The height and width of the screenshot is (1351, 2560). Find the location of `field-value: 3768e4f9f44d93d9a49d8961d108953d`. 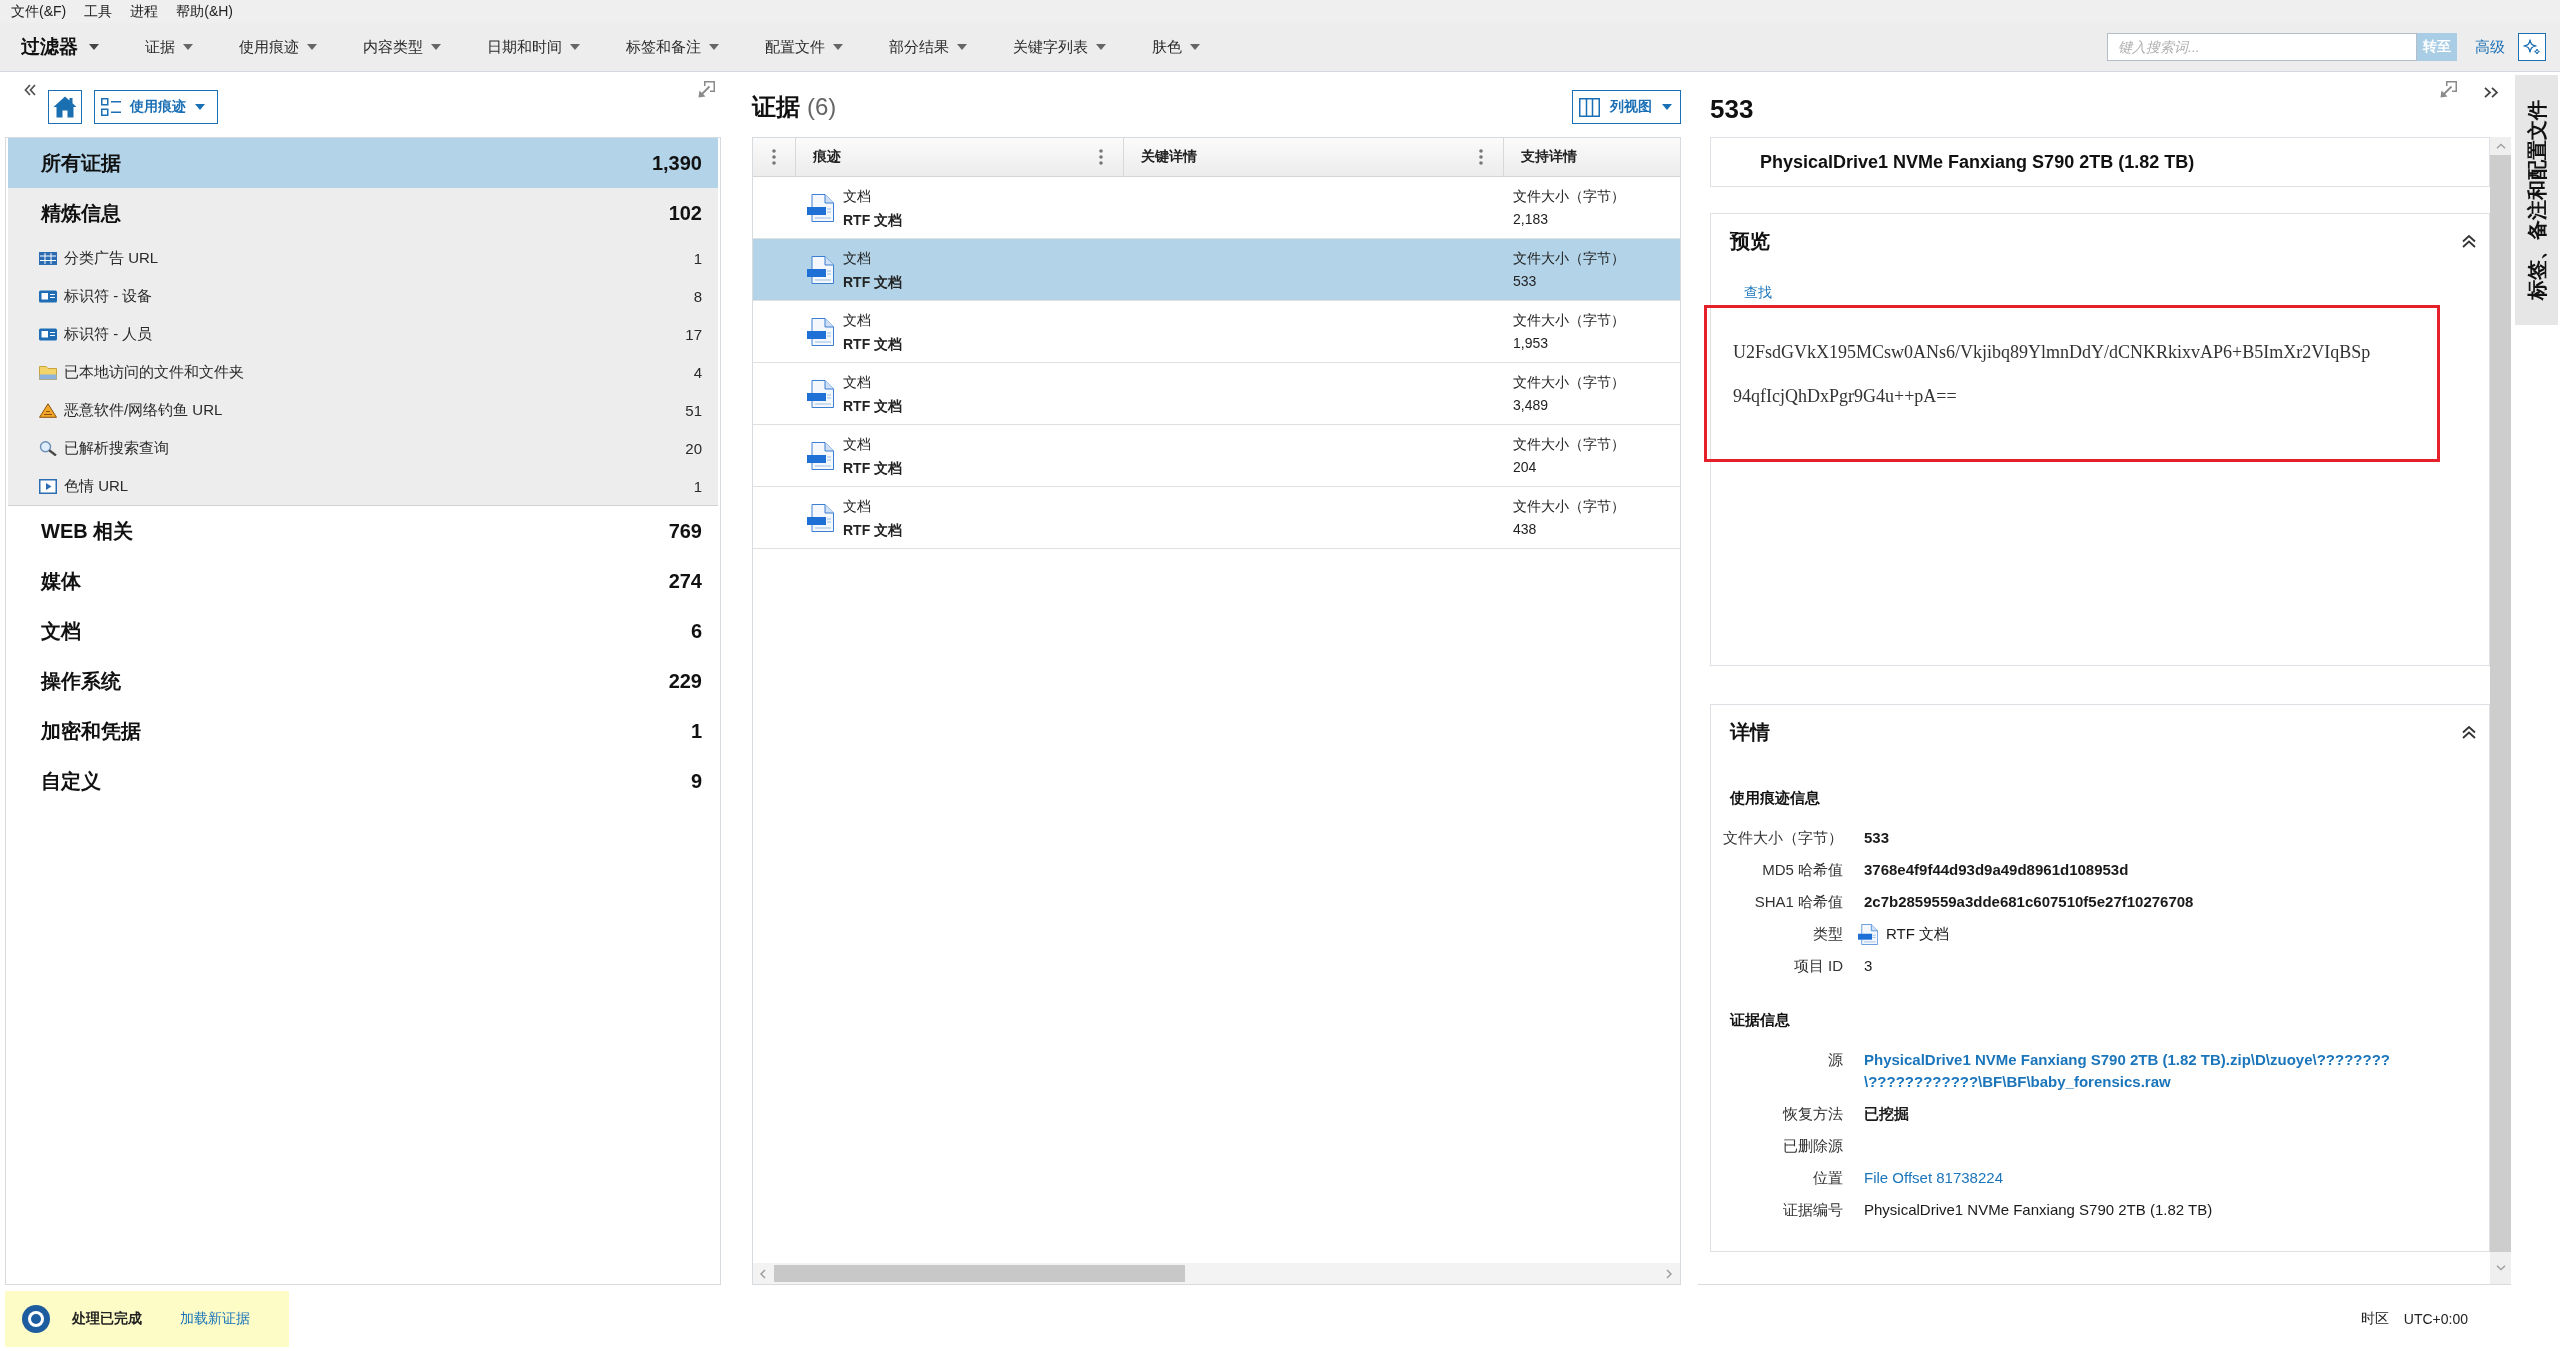

field-value: 3768e4f9f44d93d9a49d8961d108953d is located at coordinates (1996, 870).